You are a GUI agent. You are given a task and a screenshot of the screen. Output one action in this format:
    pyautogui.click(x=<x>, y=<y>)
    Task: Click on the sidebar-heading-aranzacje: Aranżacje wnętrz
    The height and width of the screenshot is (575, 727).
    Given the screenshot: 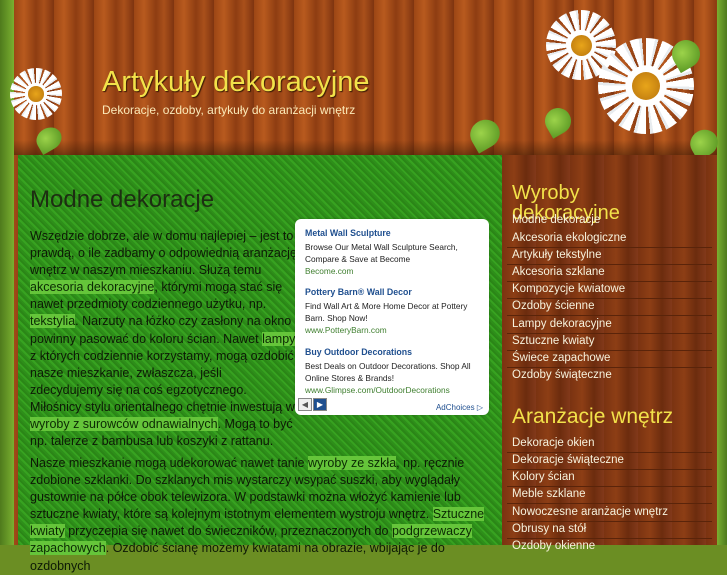 What is the action you would take?
    pyautogui.click(x=593, y=416)
    